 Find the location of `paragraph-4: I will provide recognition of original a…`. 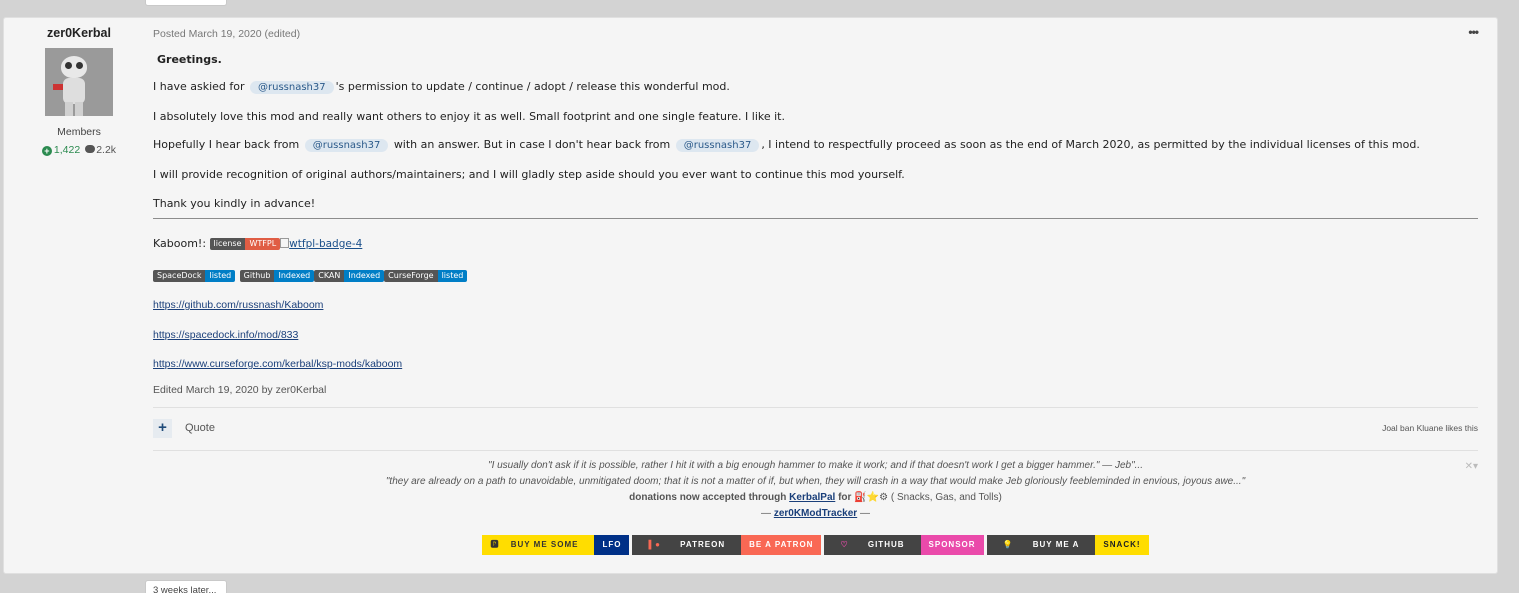

paragraph-4: I will provide recognition of original a… is located at coordinates (529, 174).